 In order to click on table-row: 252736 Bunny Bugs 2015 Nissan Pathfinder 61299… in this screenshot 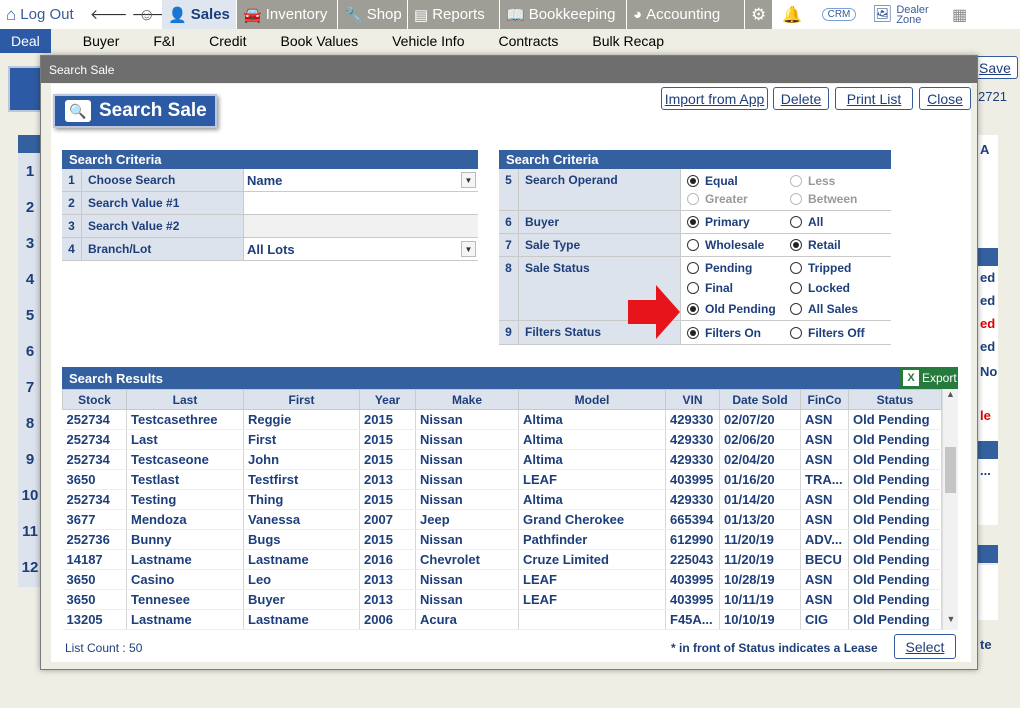, I will do `click(502, 539)`.